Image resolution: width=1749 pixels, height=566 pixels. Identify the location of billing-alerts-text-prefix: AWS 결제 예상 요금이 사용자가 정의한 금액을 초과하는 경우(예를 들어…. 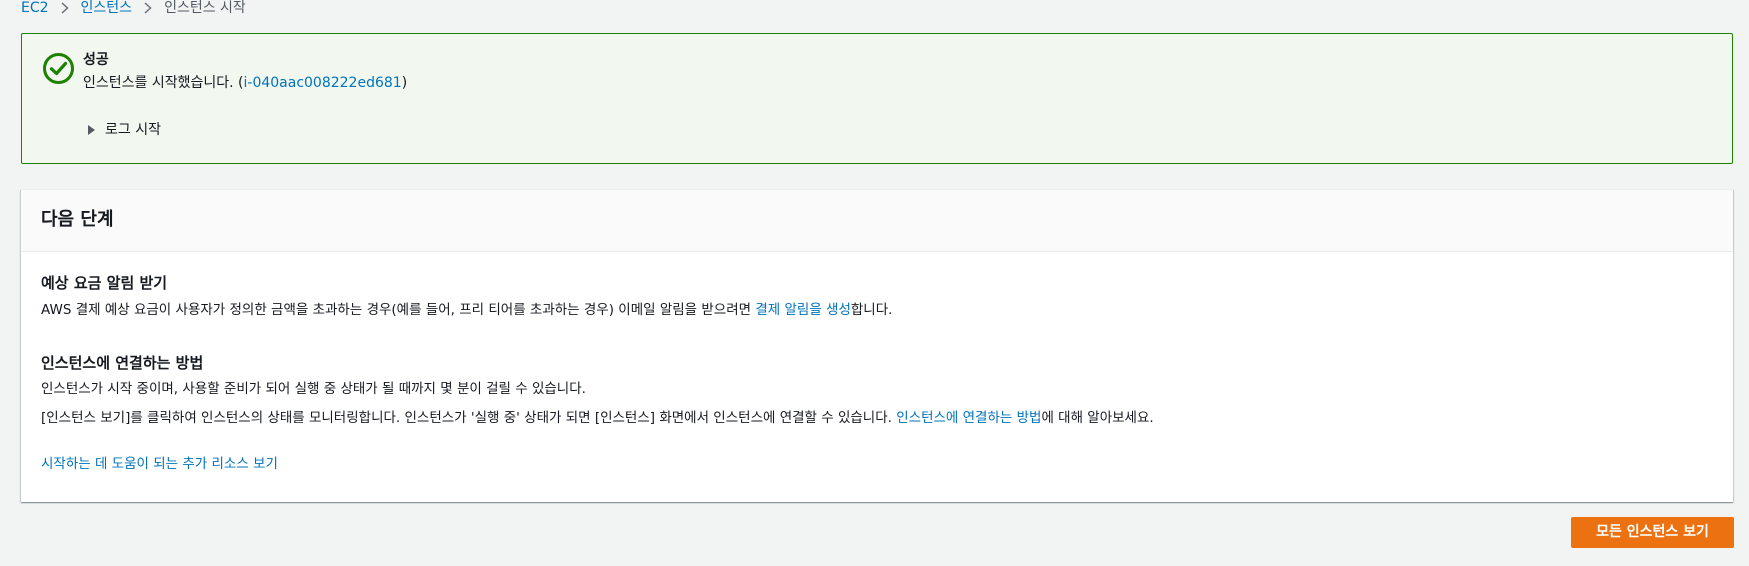
(398, 310).